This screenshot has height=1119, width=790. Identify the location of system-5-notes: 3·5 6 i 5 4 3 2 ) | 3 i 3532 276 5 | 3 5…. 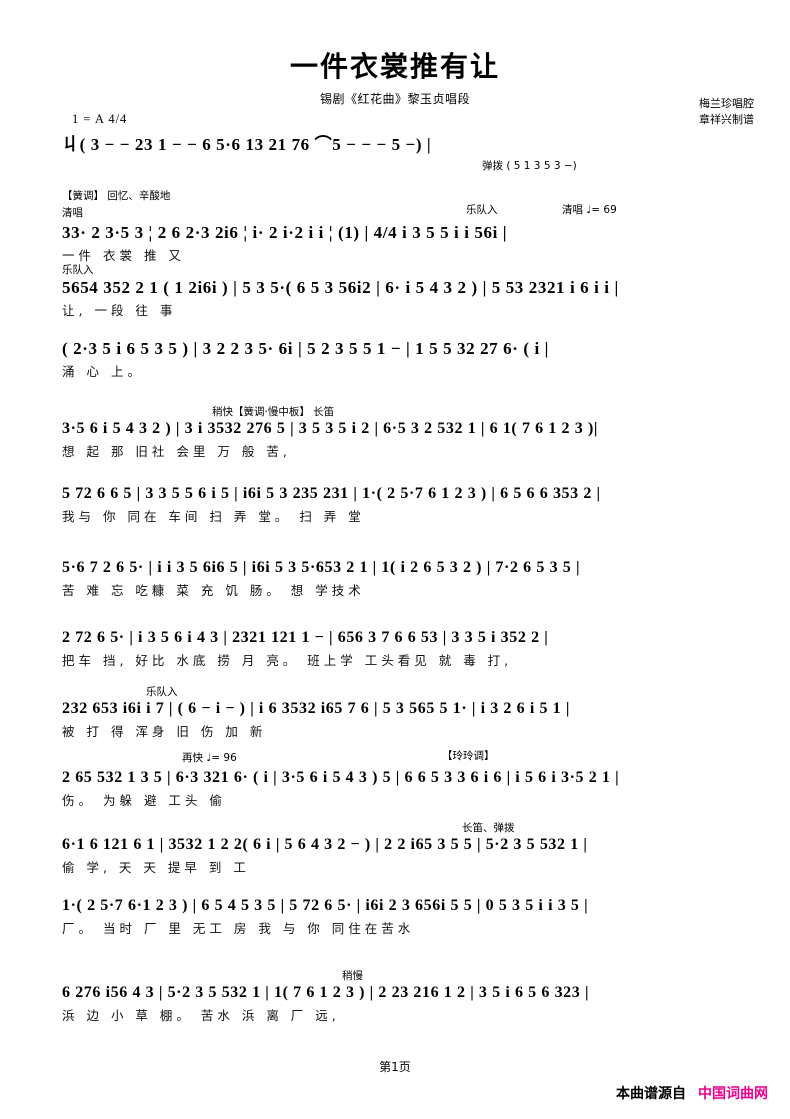
(330, 428).